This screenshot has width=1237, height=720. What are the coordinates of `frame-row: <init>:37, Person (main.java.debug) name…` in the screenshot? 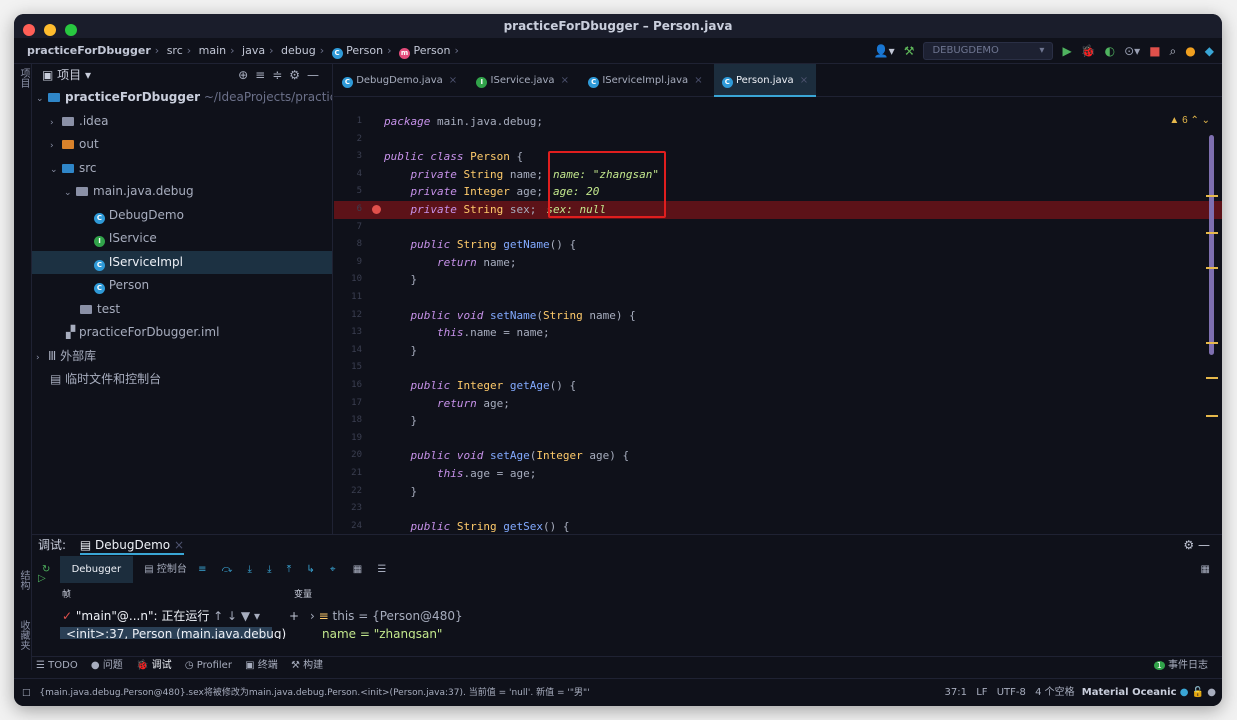 It's located at (627, 633).